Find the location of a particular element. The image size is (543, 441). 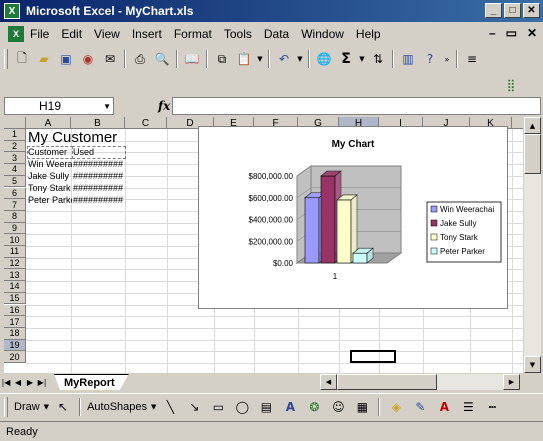

row-header-11: 11 is located at coordinates (15, 252).